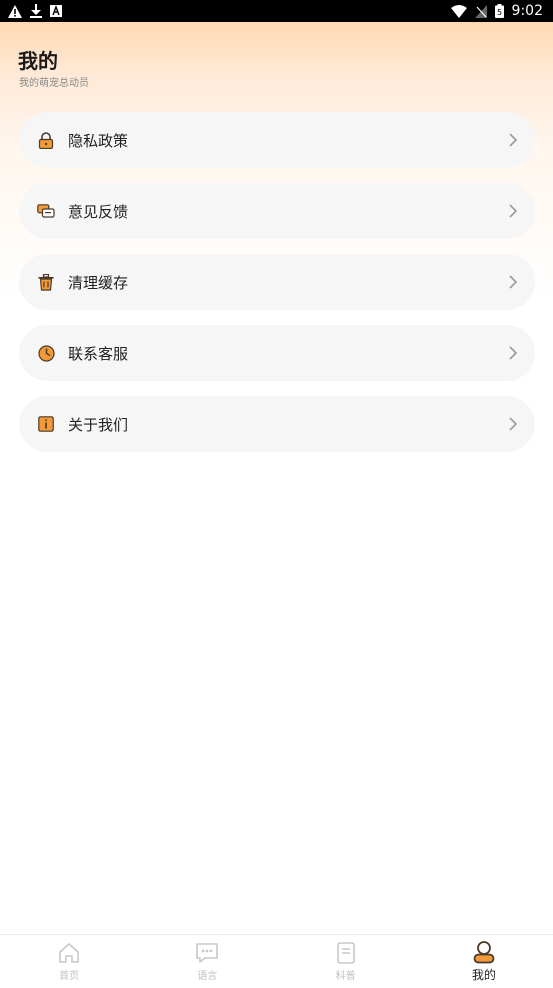  Describe the element at coordinates (15, 11) in the screenshot. I see `warning-icon` at that location.